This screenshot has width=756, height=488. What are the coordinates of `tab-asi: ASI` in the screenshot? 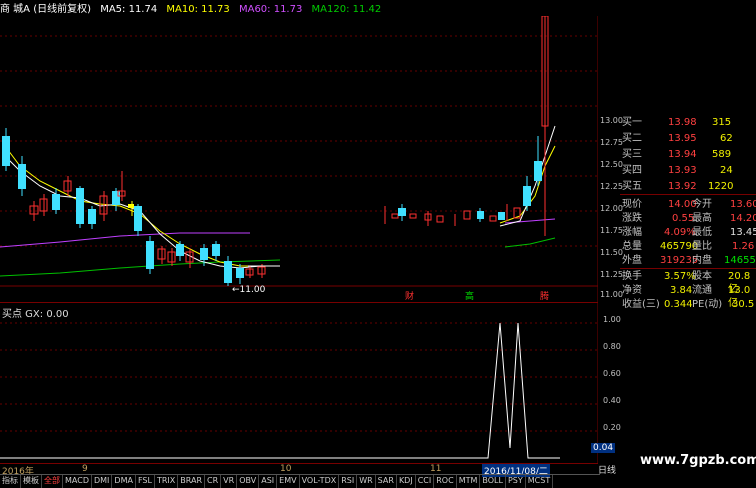 It's located at (268, 481).